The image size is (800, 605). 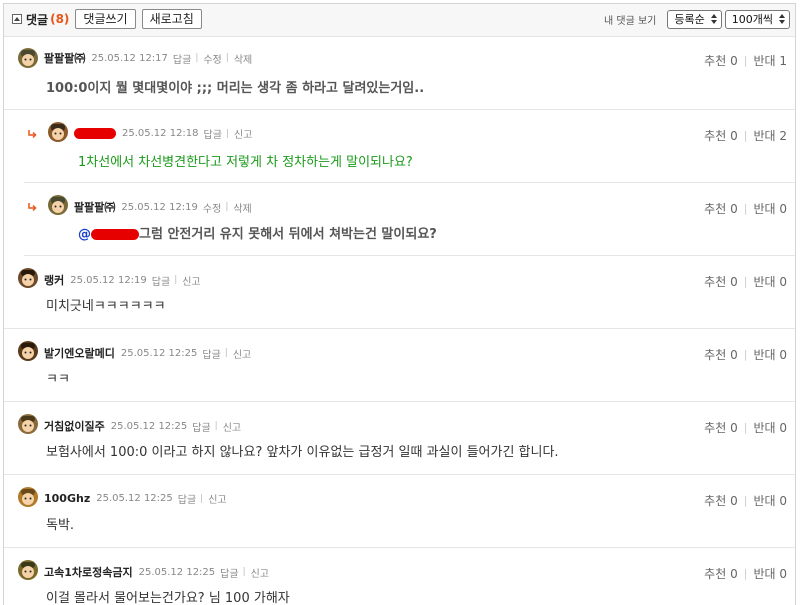 I want to click on comment-meta: 발기엔오랄메디 25.05.12 12:25 답글 | 신고, so click(x=147, y=353).